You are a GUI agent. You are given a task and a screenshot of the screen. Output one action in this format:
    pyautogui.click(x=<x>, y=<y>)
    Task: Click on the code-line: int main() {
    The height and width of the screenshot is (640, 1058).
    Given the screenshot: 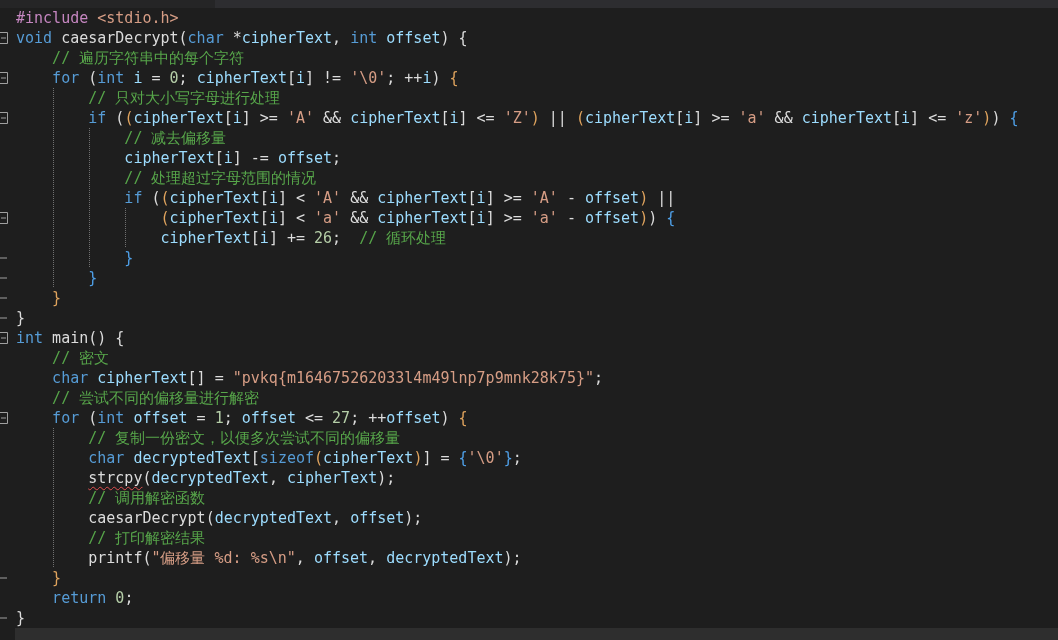 What is the action you would take?
    pyautogui.click(x=70, y=338)
    